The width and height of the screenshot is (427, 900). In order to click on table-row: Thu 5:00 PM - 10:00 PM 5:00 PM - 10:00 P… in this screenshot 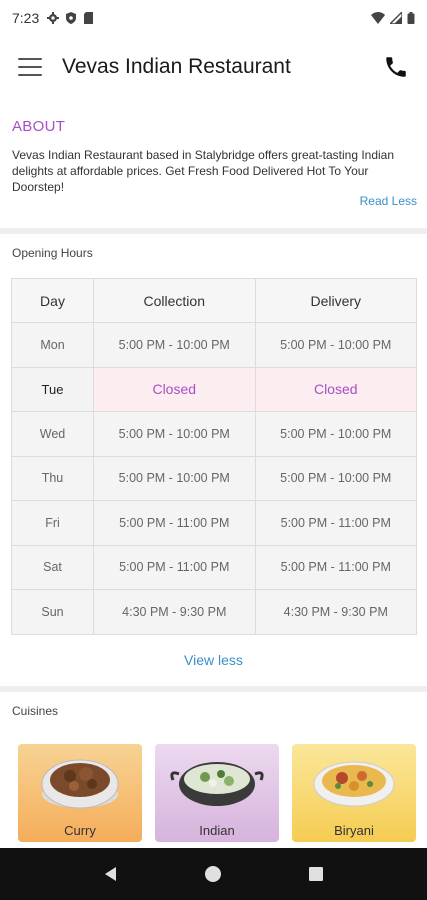, I will do `click(214, 478)`.